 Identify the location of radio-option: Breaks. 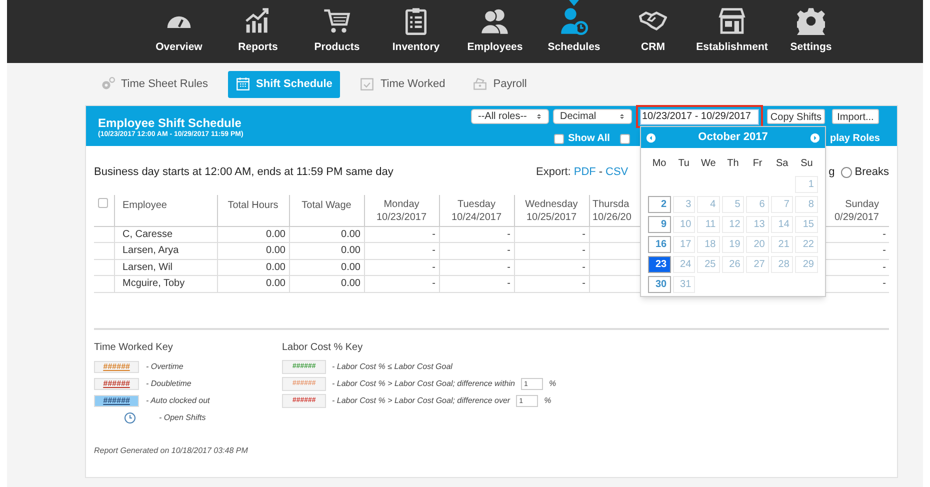
(864, 172).